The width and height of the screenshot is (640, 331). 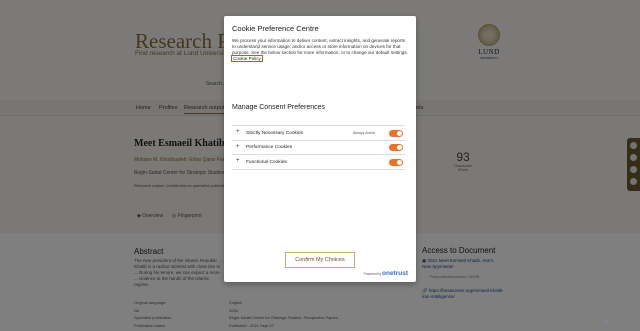 I want to click on category-label: Functional Cookies, so click(x=266, y=162).